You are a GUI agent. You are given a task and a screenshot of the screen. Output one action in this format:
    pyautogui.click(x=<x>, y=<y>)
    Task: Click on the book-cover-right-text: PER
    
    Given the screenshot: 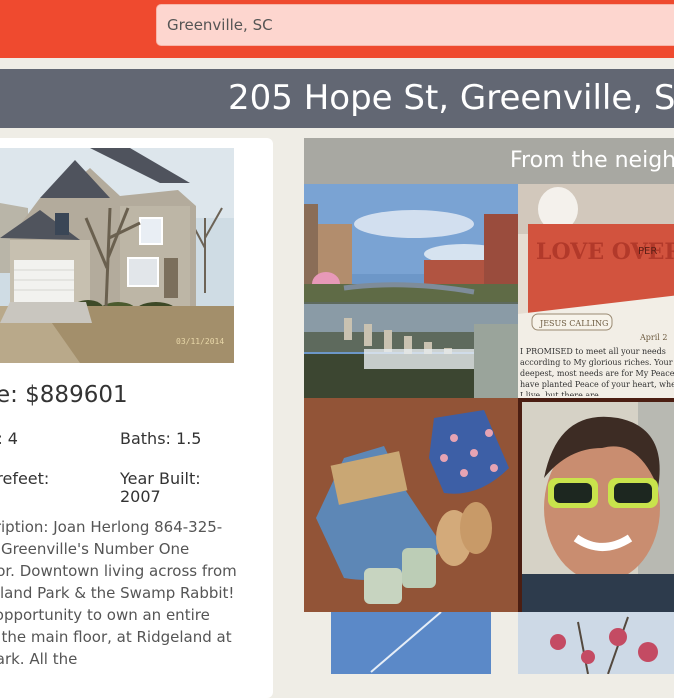 What is the action you would take?
    pyautogui.click(x=647, y=251)
    